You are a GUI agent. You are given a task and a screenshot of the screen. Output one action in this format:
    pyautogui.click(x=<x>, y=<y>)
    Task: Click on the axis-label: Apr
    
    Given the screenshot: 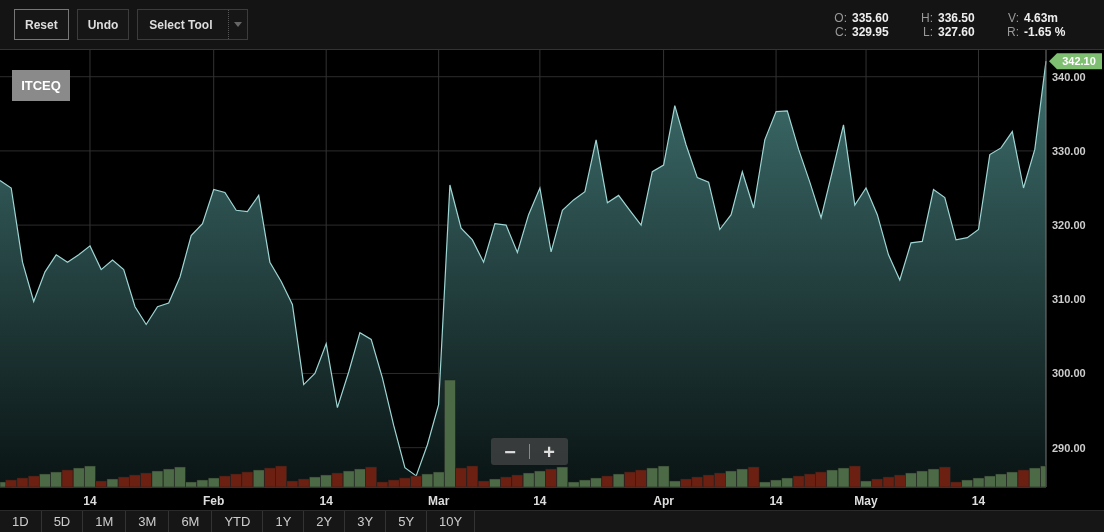 What is the action you would take?
    pyautogui.click(x=663, y=501)
    